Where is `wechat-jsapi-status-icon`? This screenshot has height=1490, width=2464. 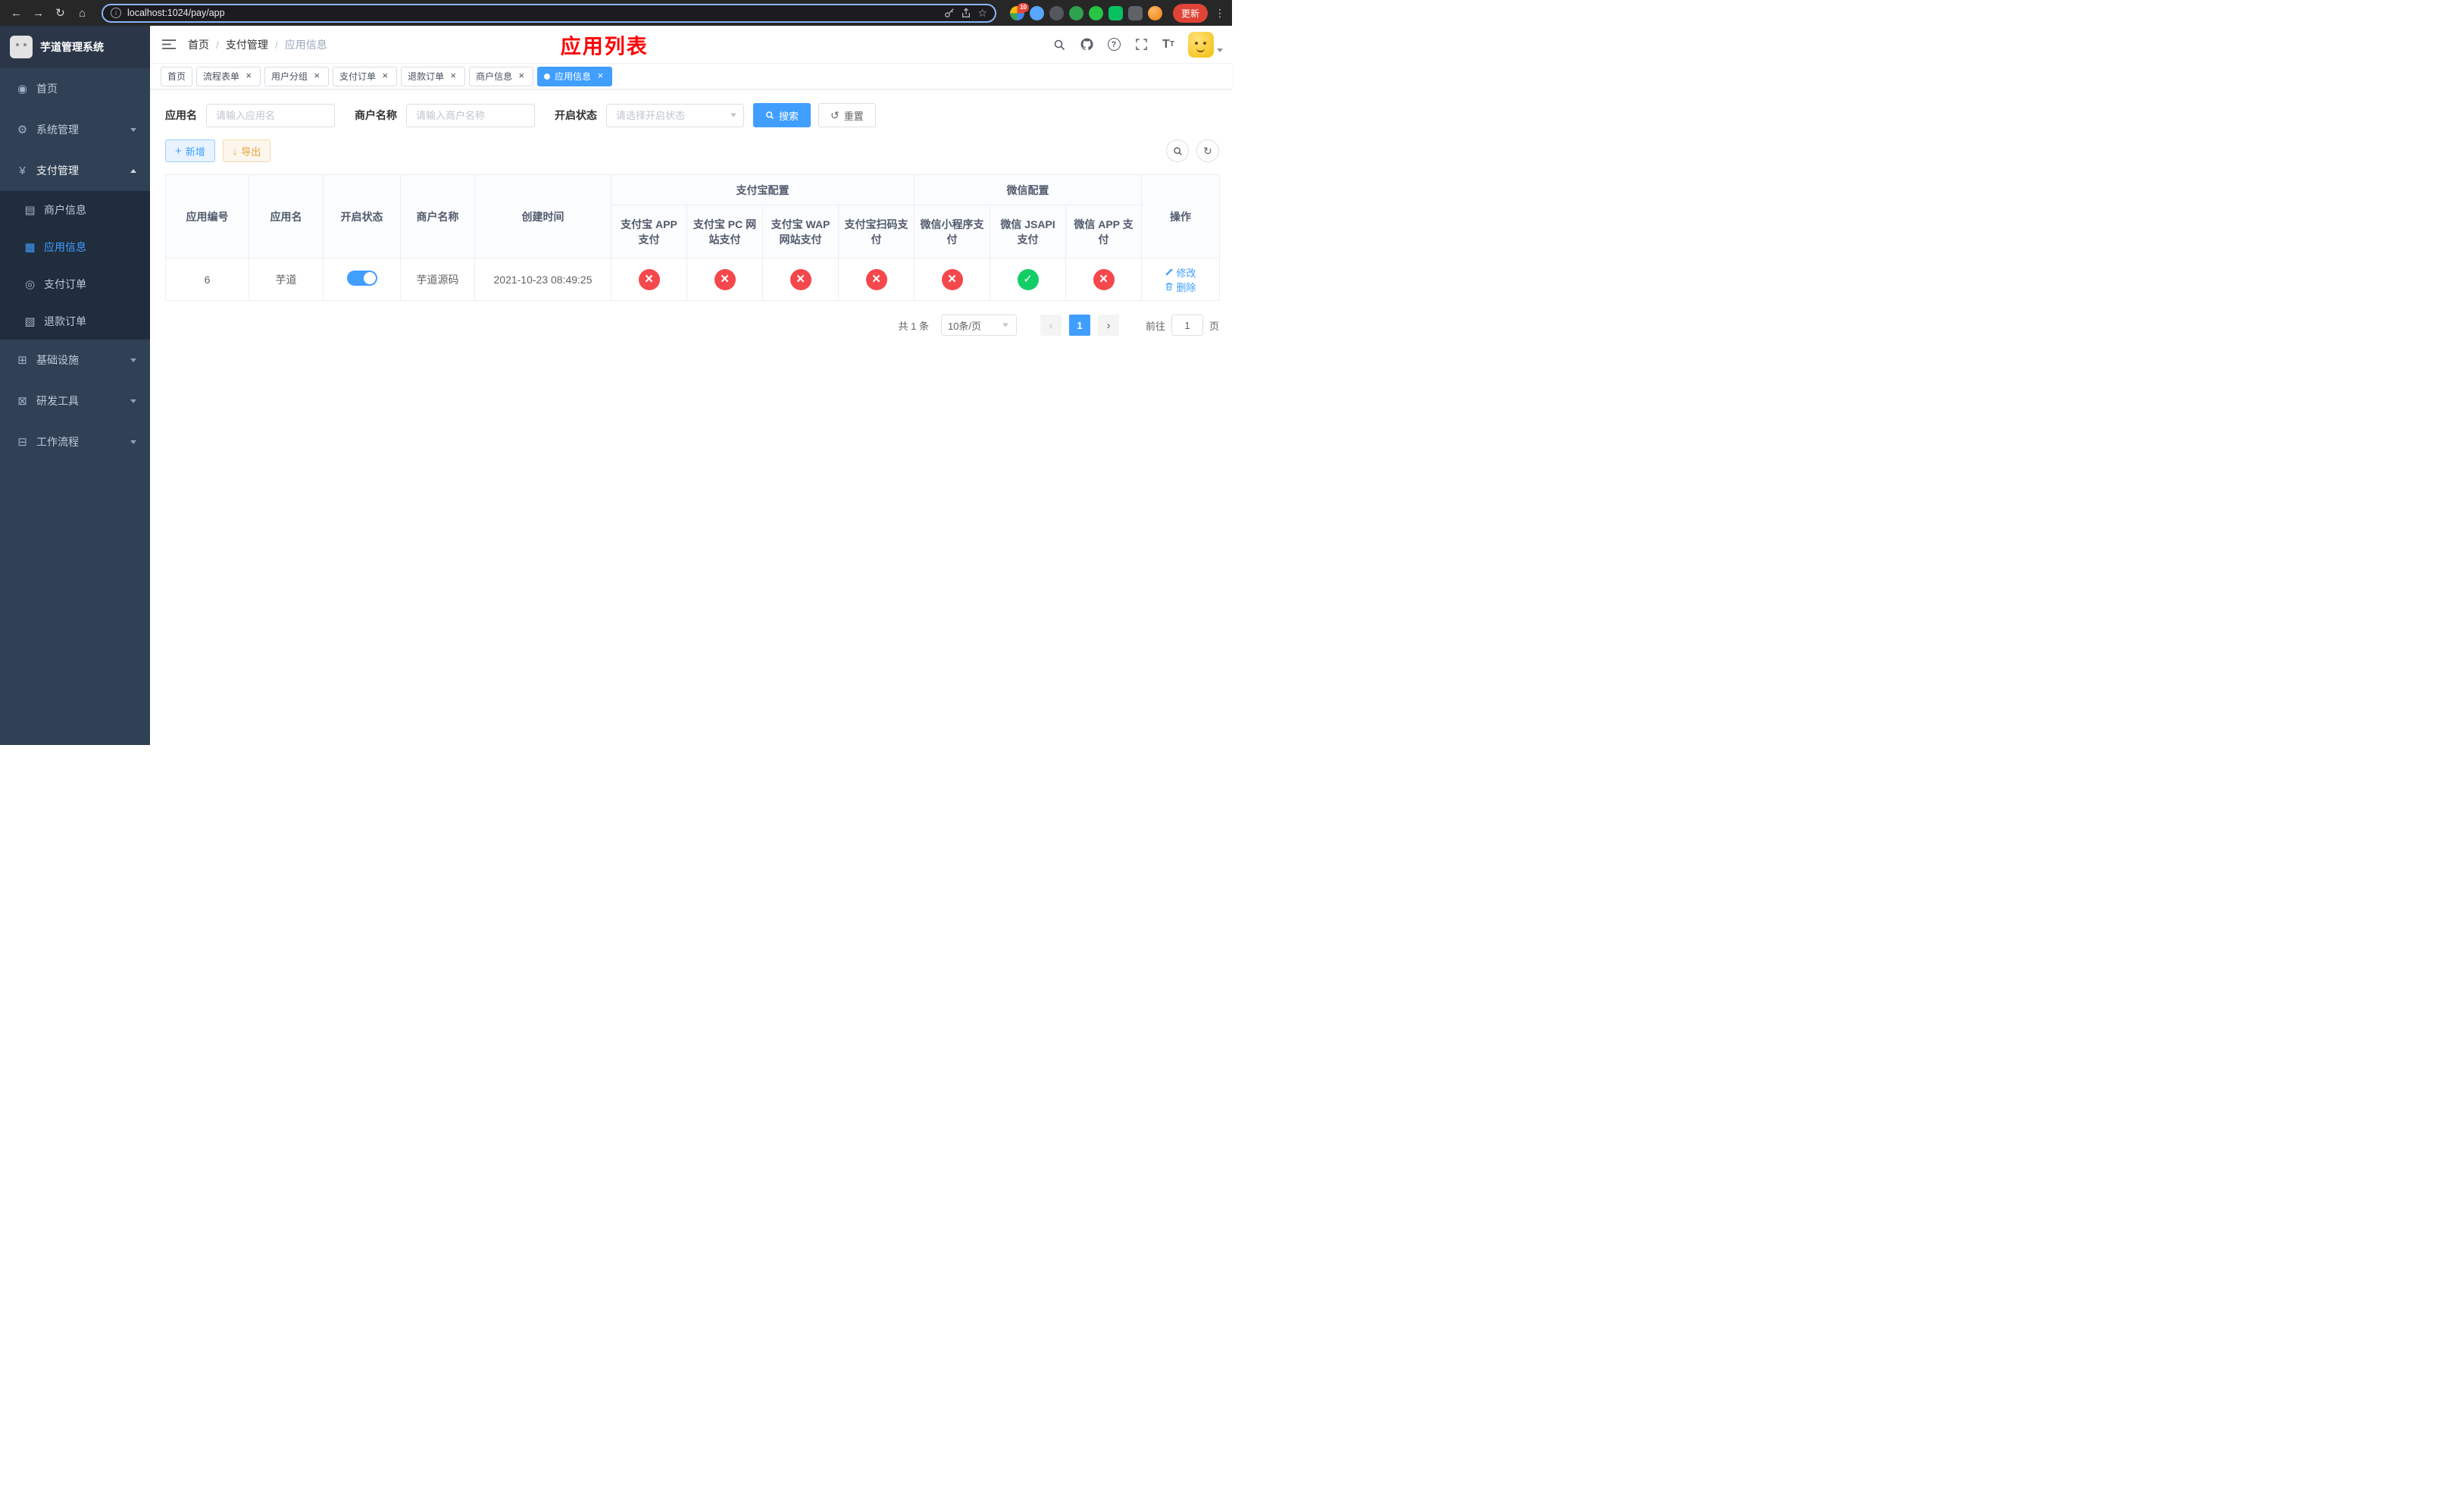 wechat-jsapi-status-icon is located at coordinates (1028, 279).